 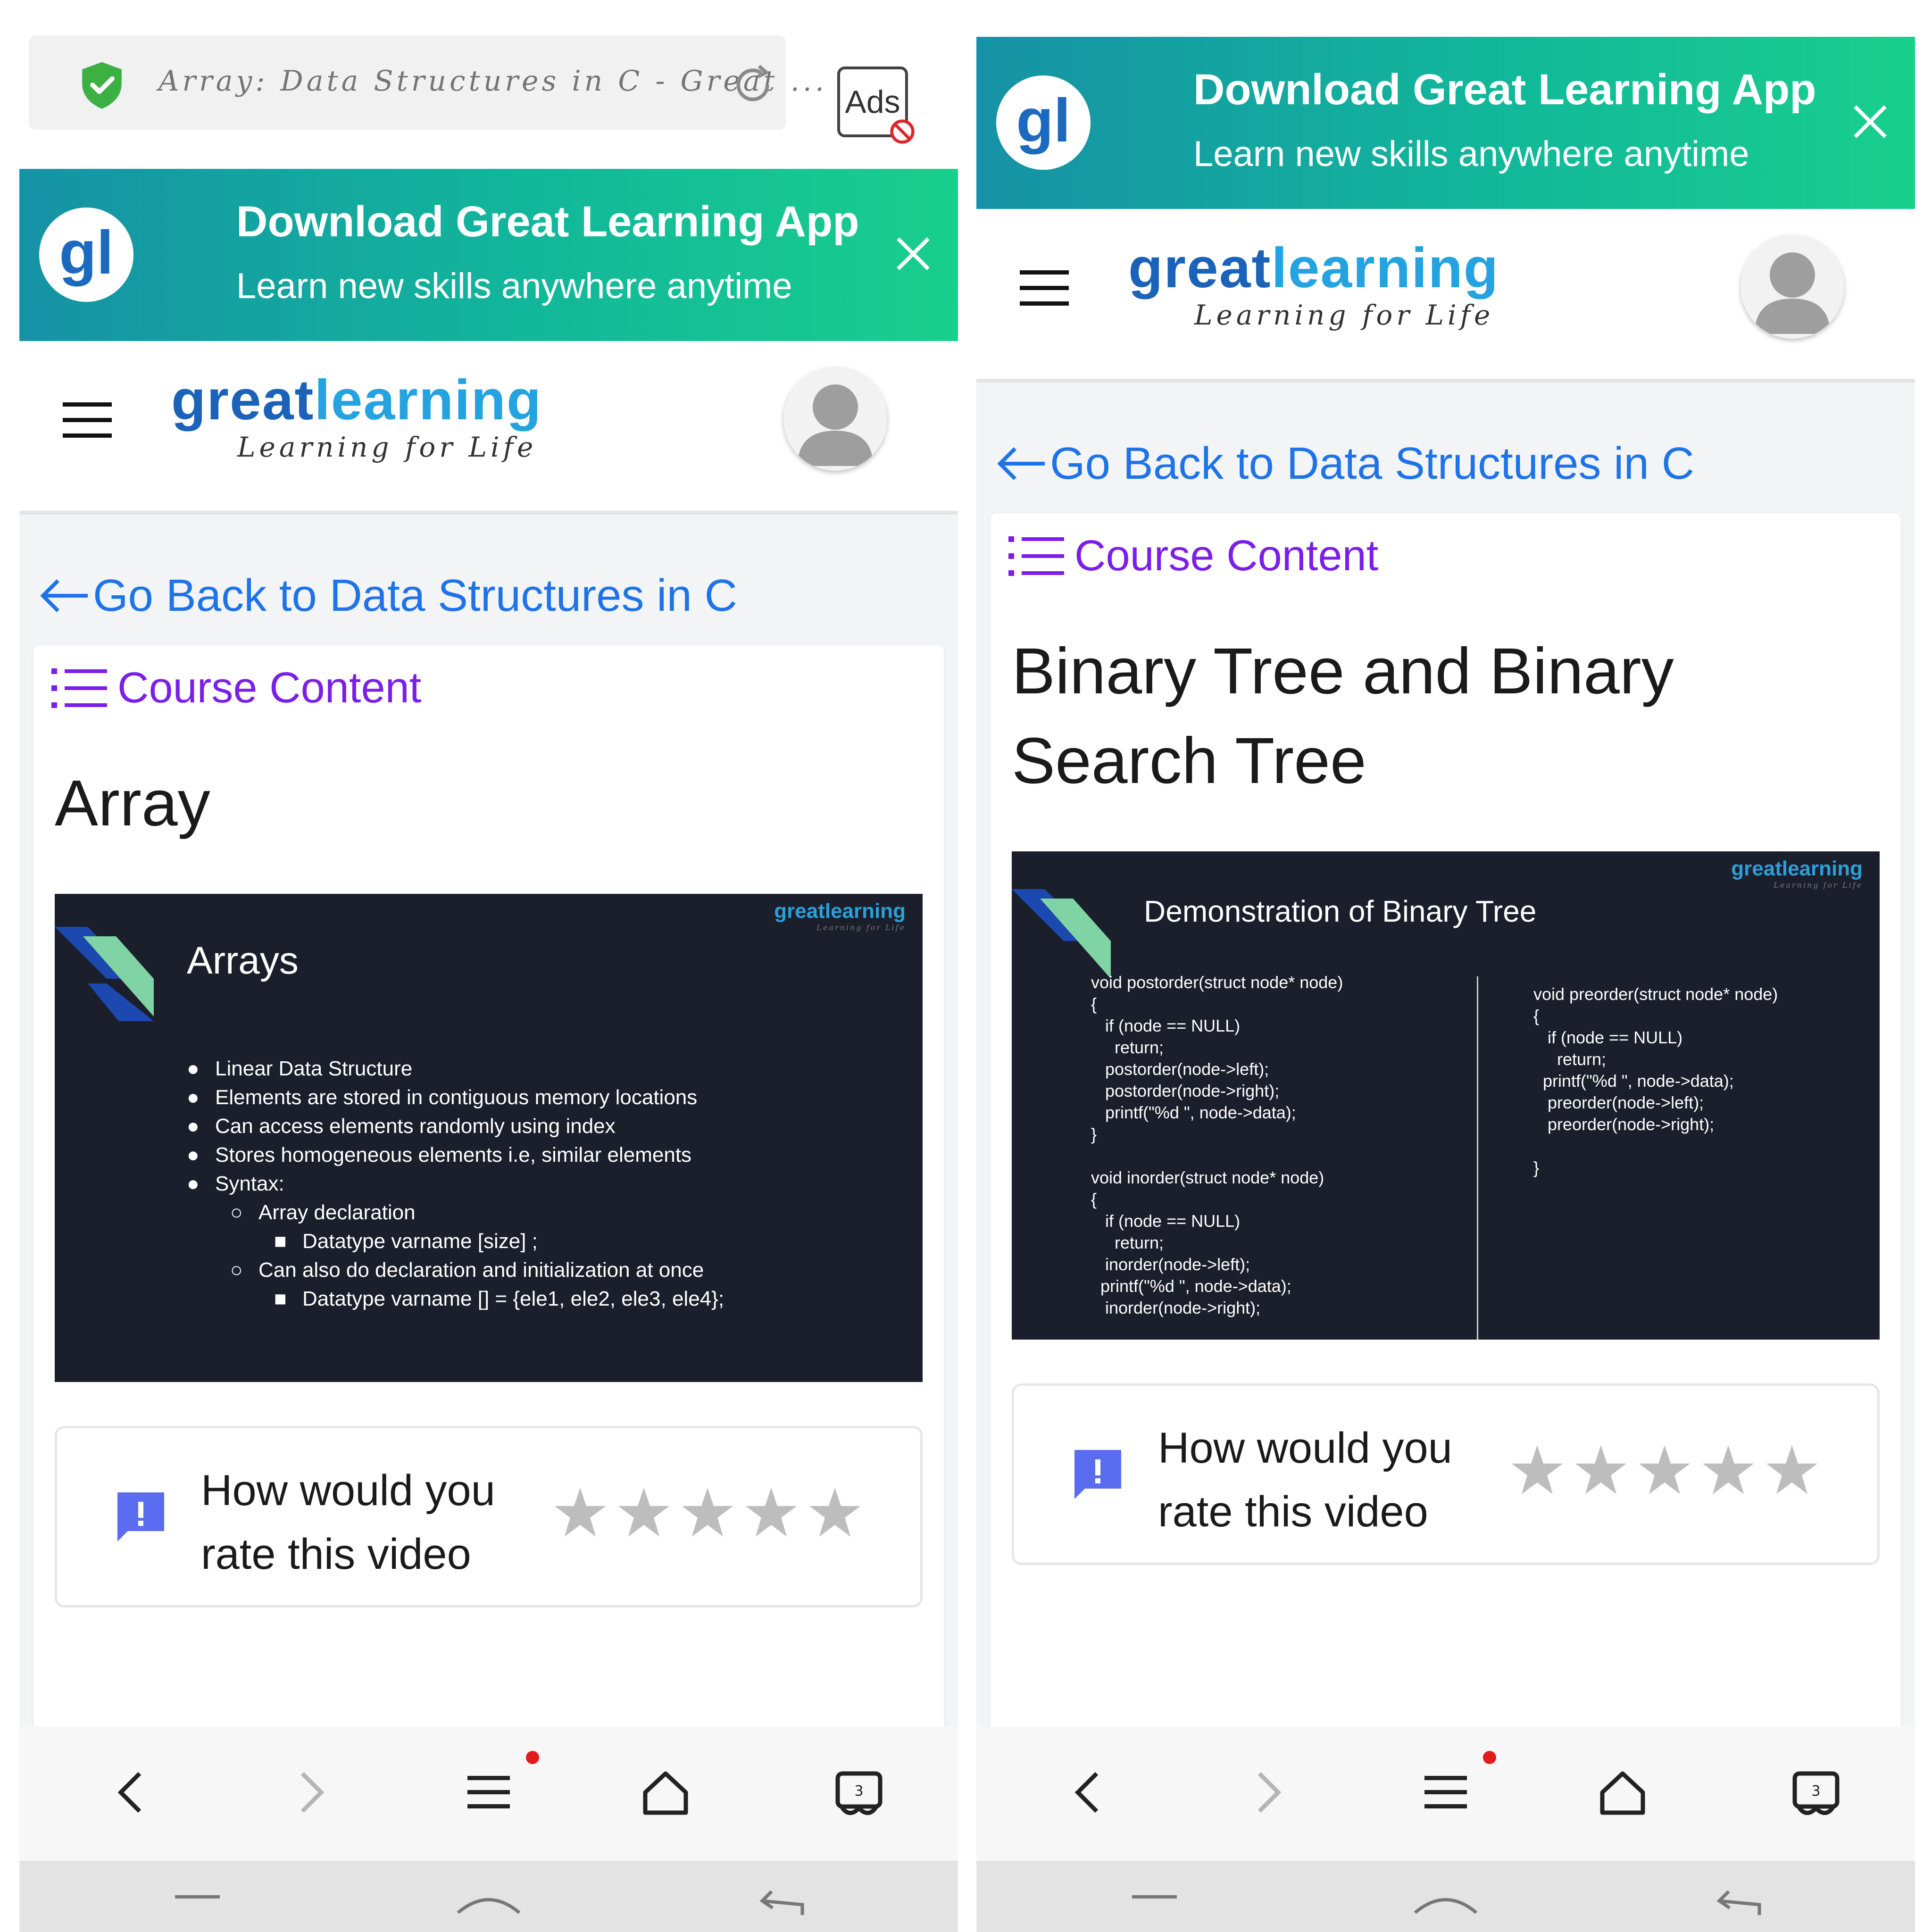 I want to click on system-navbar, so click(x=1446, y=1897).